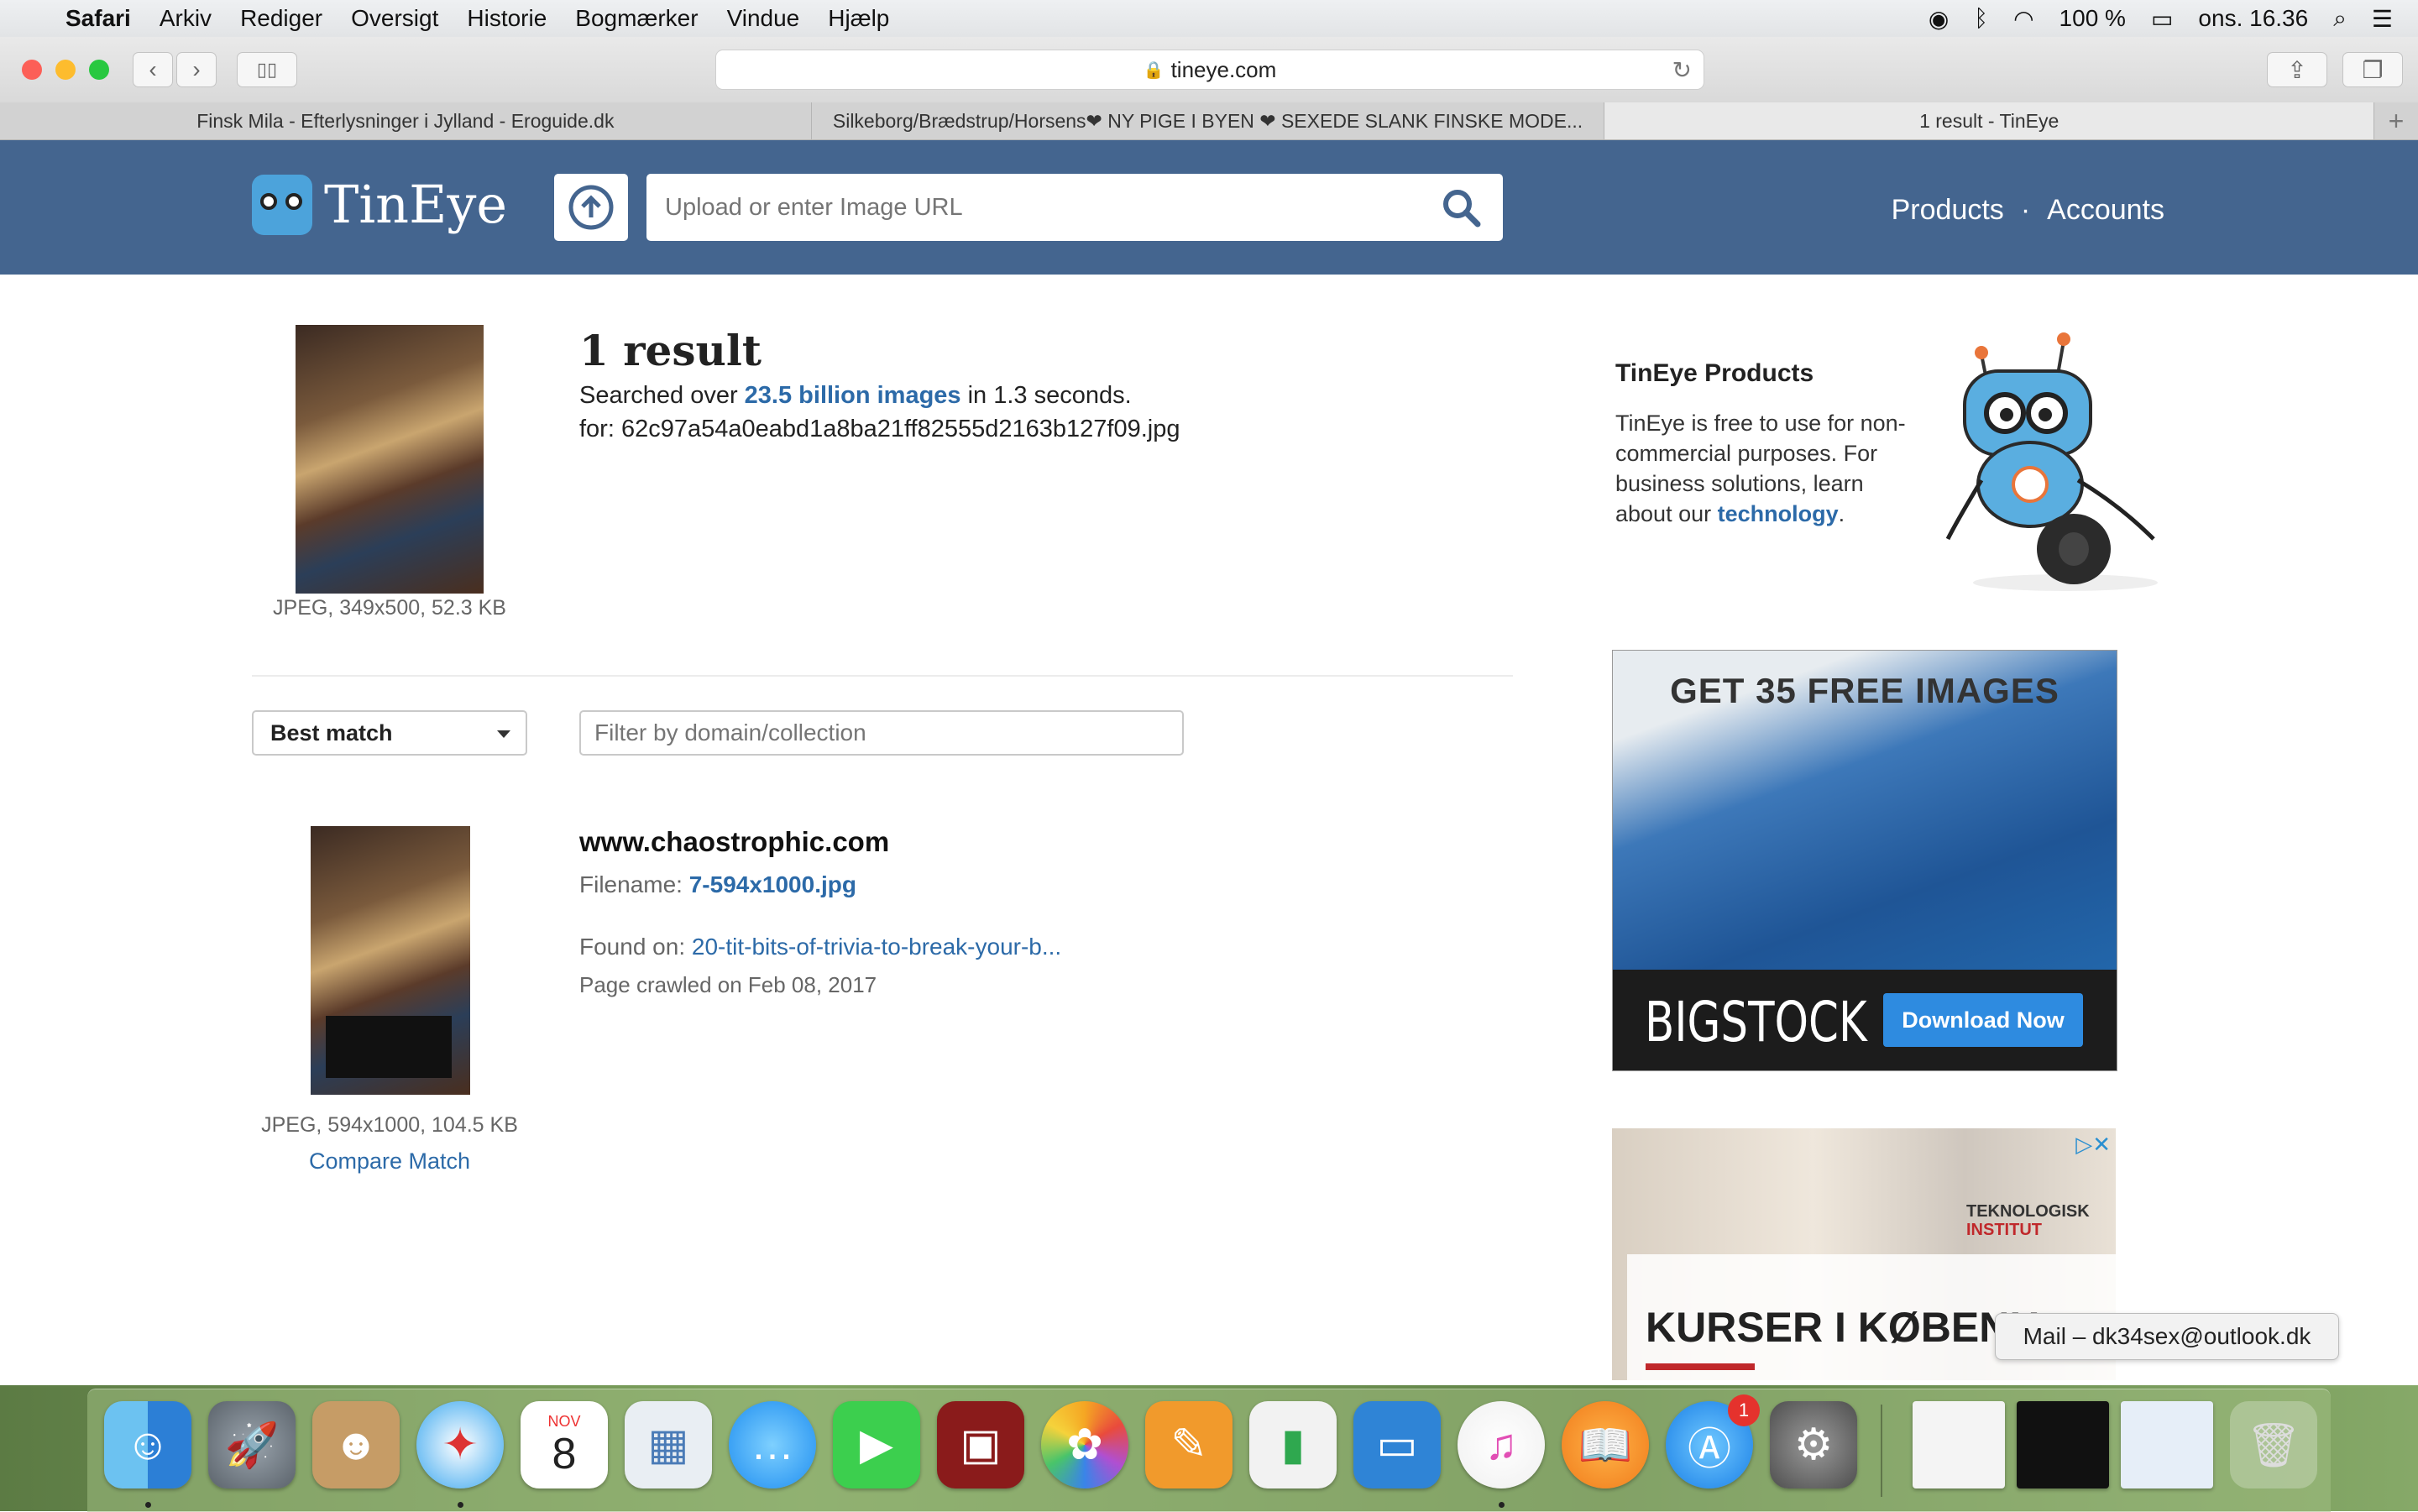 The height and width of the screenshot is (1512, 2418). Describe the element at coordinates (153, 69) in the screenshot. I see `back-button: ‹` at that location.